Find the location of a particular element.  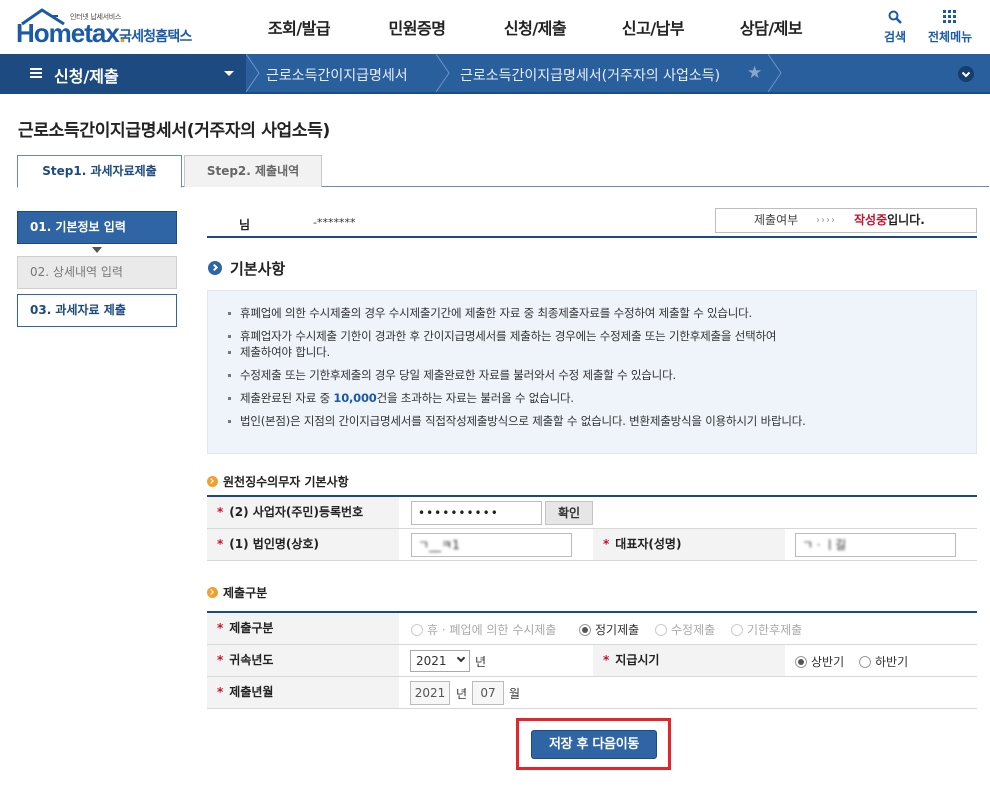

radio-first-half: 상반기 is located at coordinates (819, 661).